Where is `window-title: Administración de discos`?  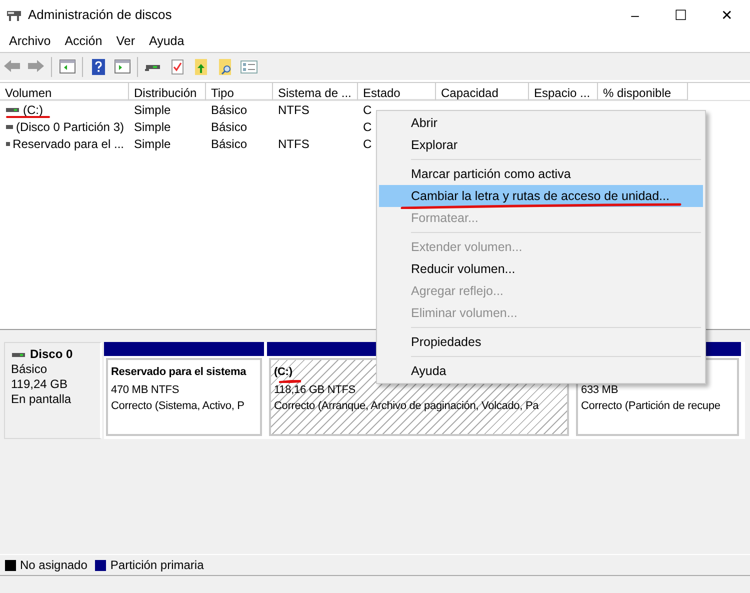
window-title: Administración de discos is located at coordinates (100, 15).